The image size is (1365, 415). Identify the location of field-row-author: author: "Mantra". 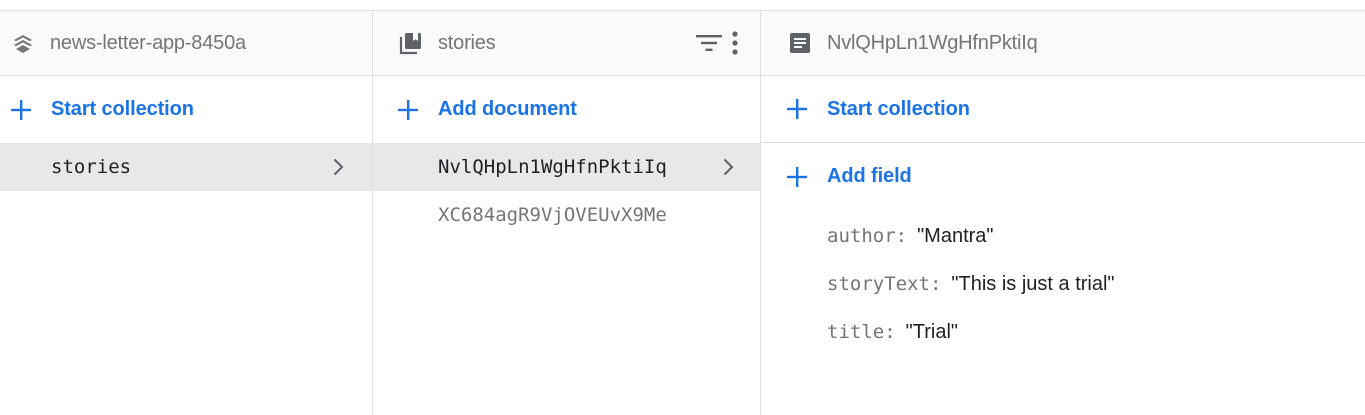
(1096, 236).